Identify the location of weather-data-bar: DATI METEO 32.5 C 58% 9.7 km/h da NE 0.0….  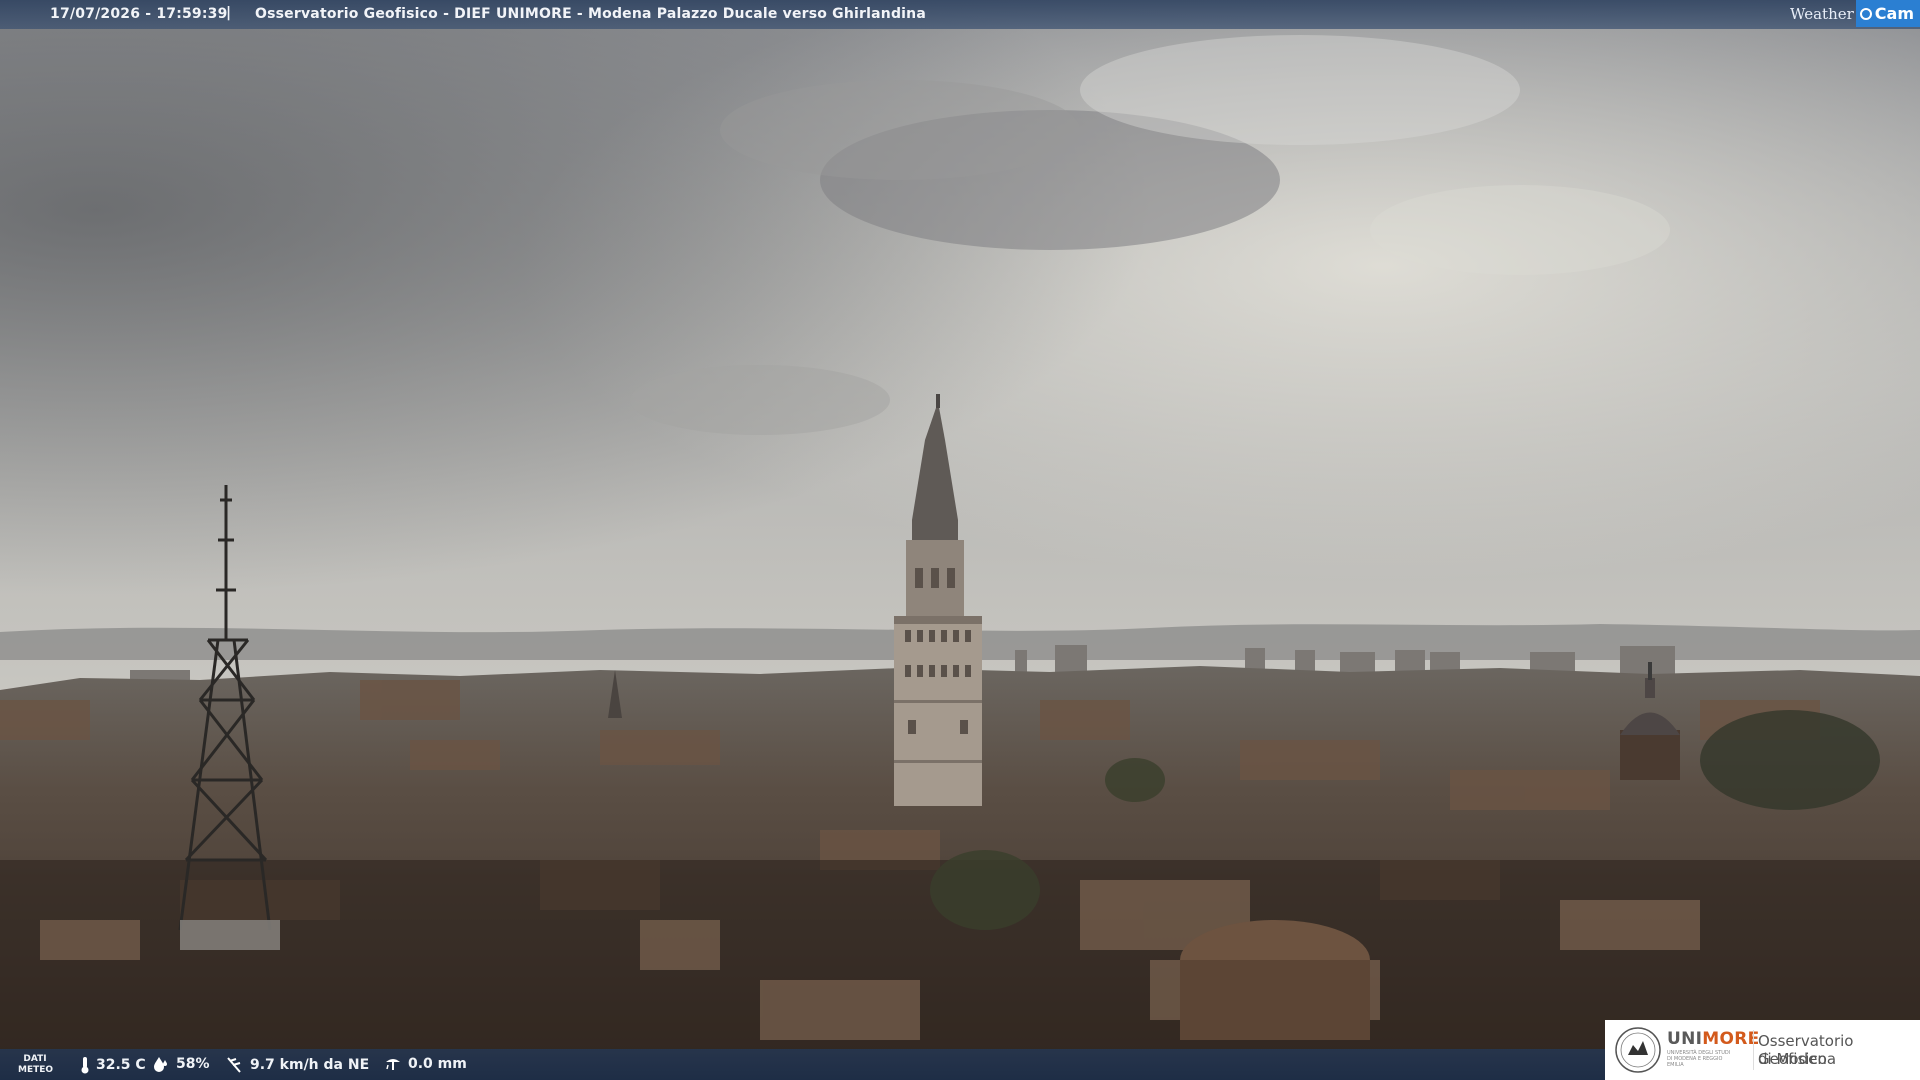
(802, 1064).